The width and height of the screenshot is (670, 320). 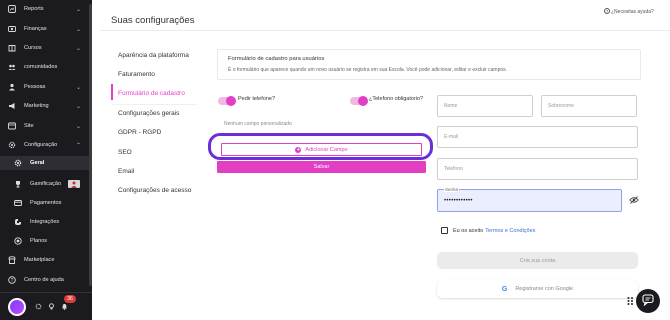 What do you see at coordinates (74, 184) in the screenshot?
I see `profile-badge-icon` at bounding box center [74, 184].